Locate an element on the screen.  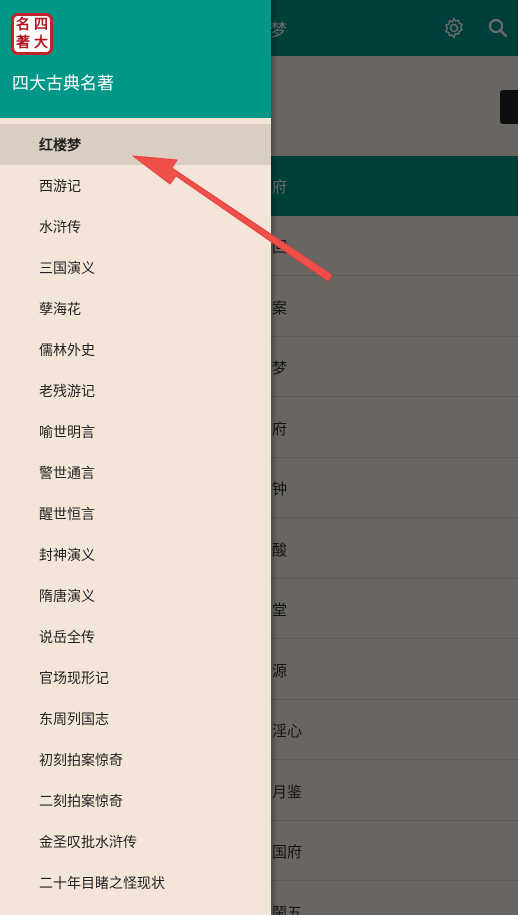
logo-char: 著 is located at coordinates (23, 43).